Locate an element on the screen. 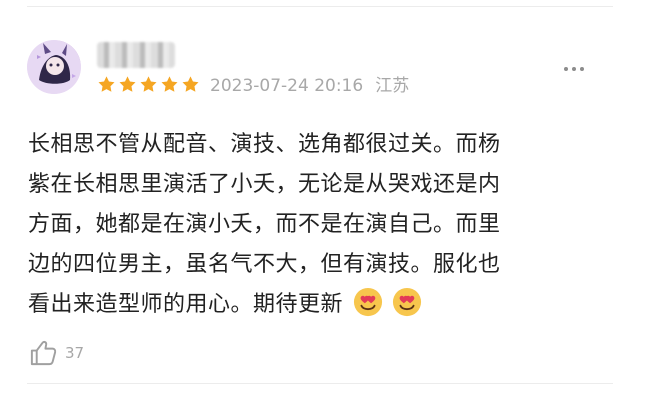 The image size is (650, 419). avatar-icon is located at coordinates (54, 67).